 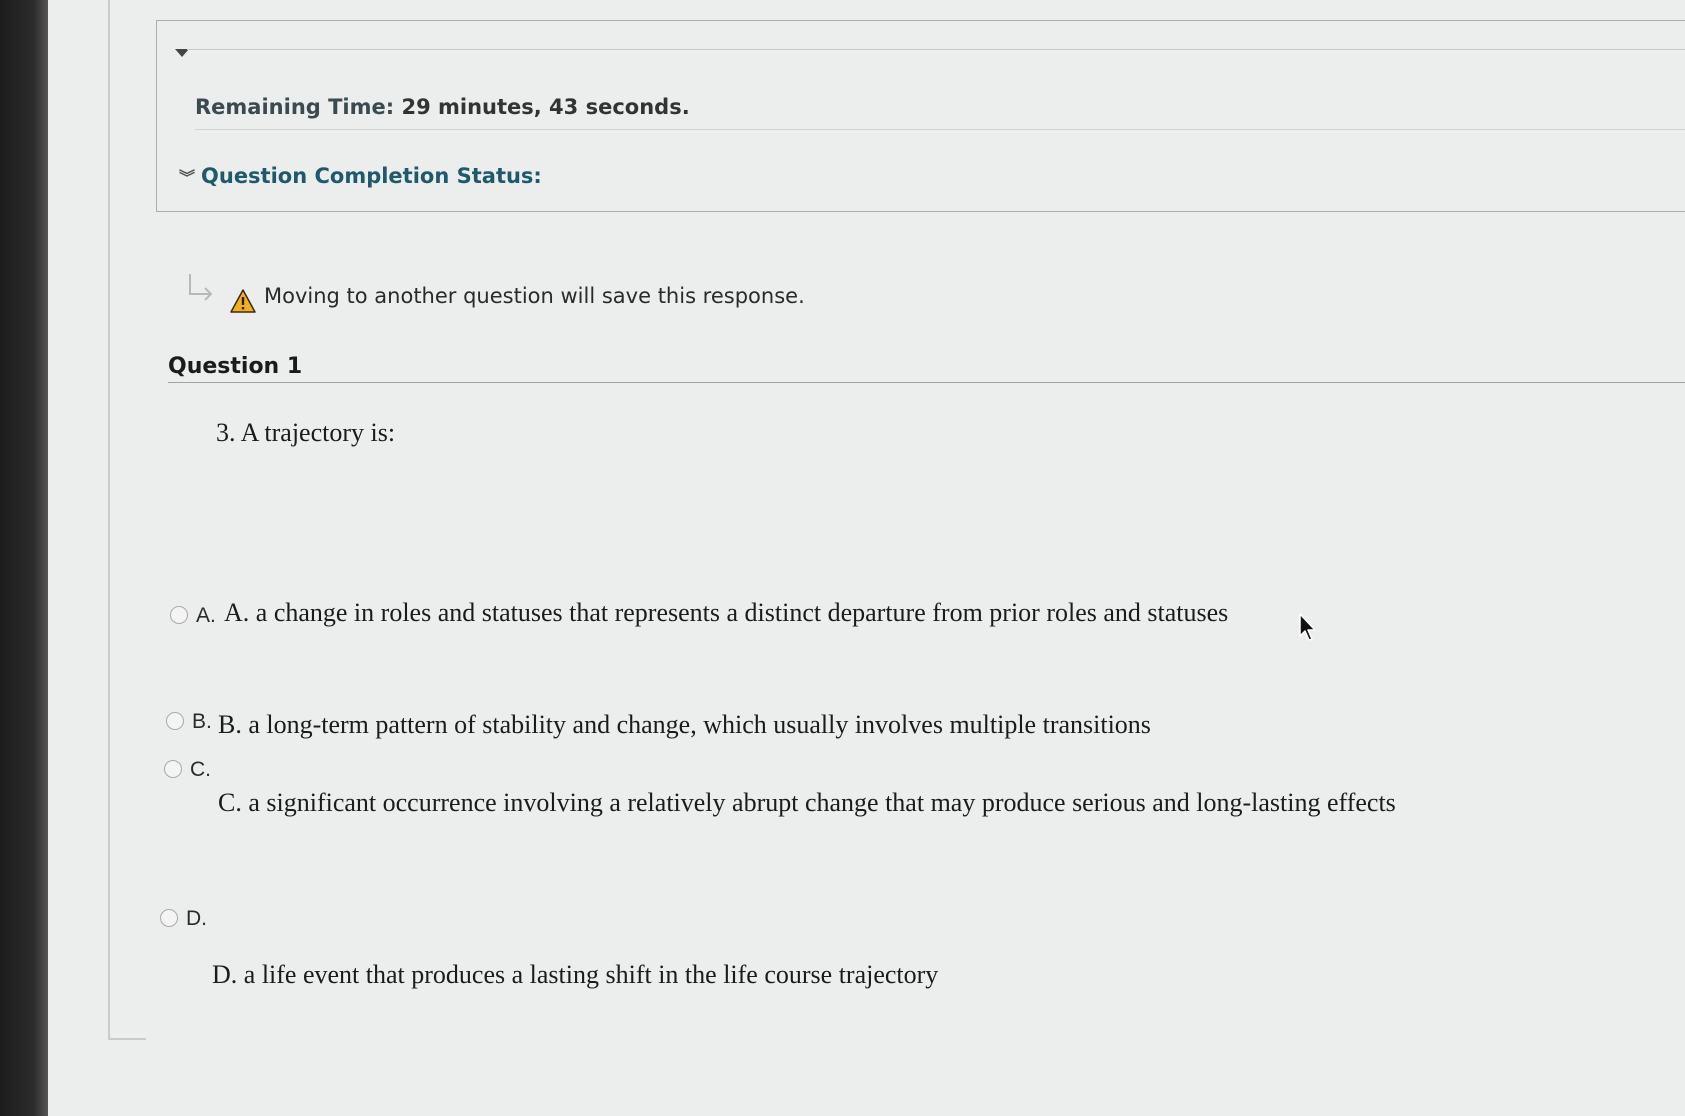 I want to click on warning-icon, so click(x=243, y=301).